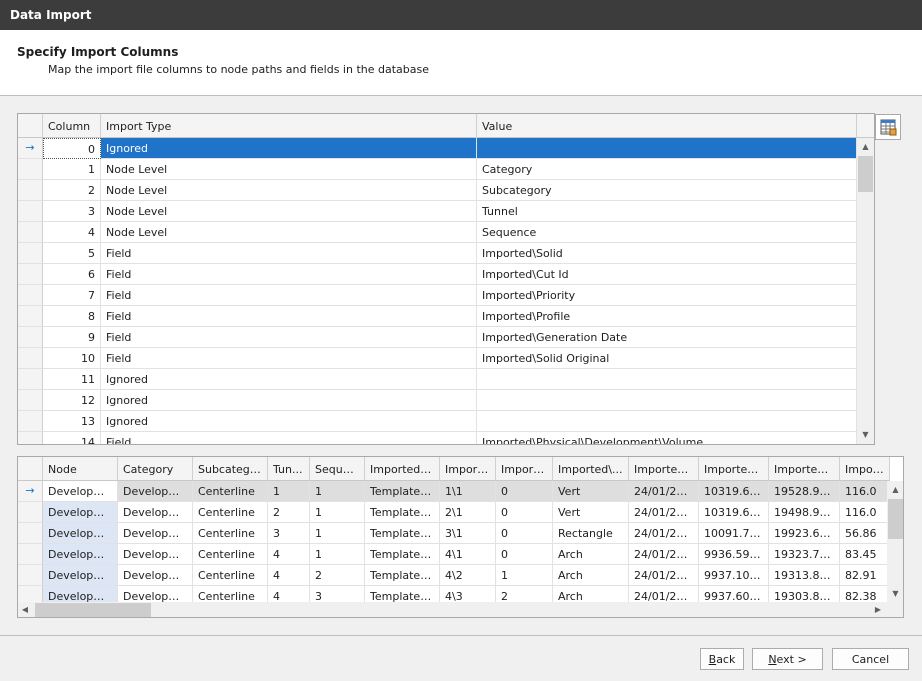 This screenshot has height=681, width=922. Describe the element at coordinates (667, 337) in the screenshot. I see `cell-value: Imported\Generation Date` at that location.